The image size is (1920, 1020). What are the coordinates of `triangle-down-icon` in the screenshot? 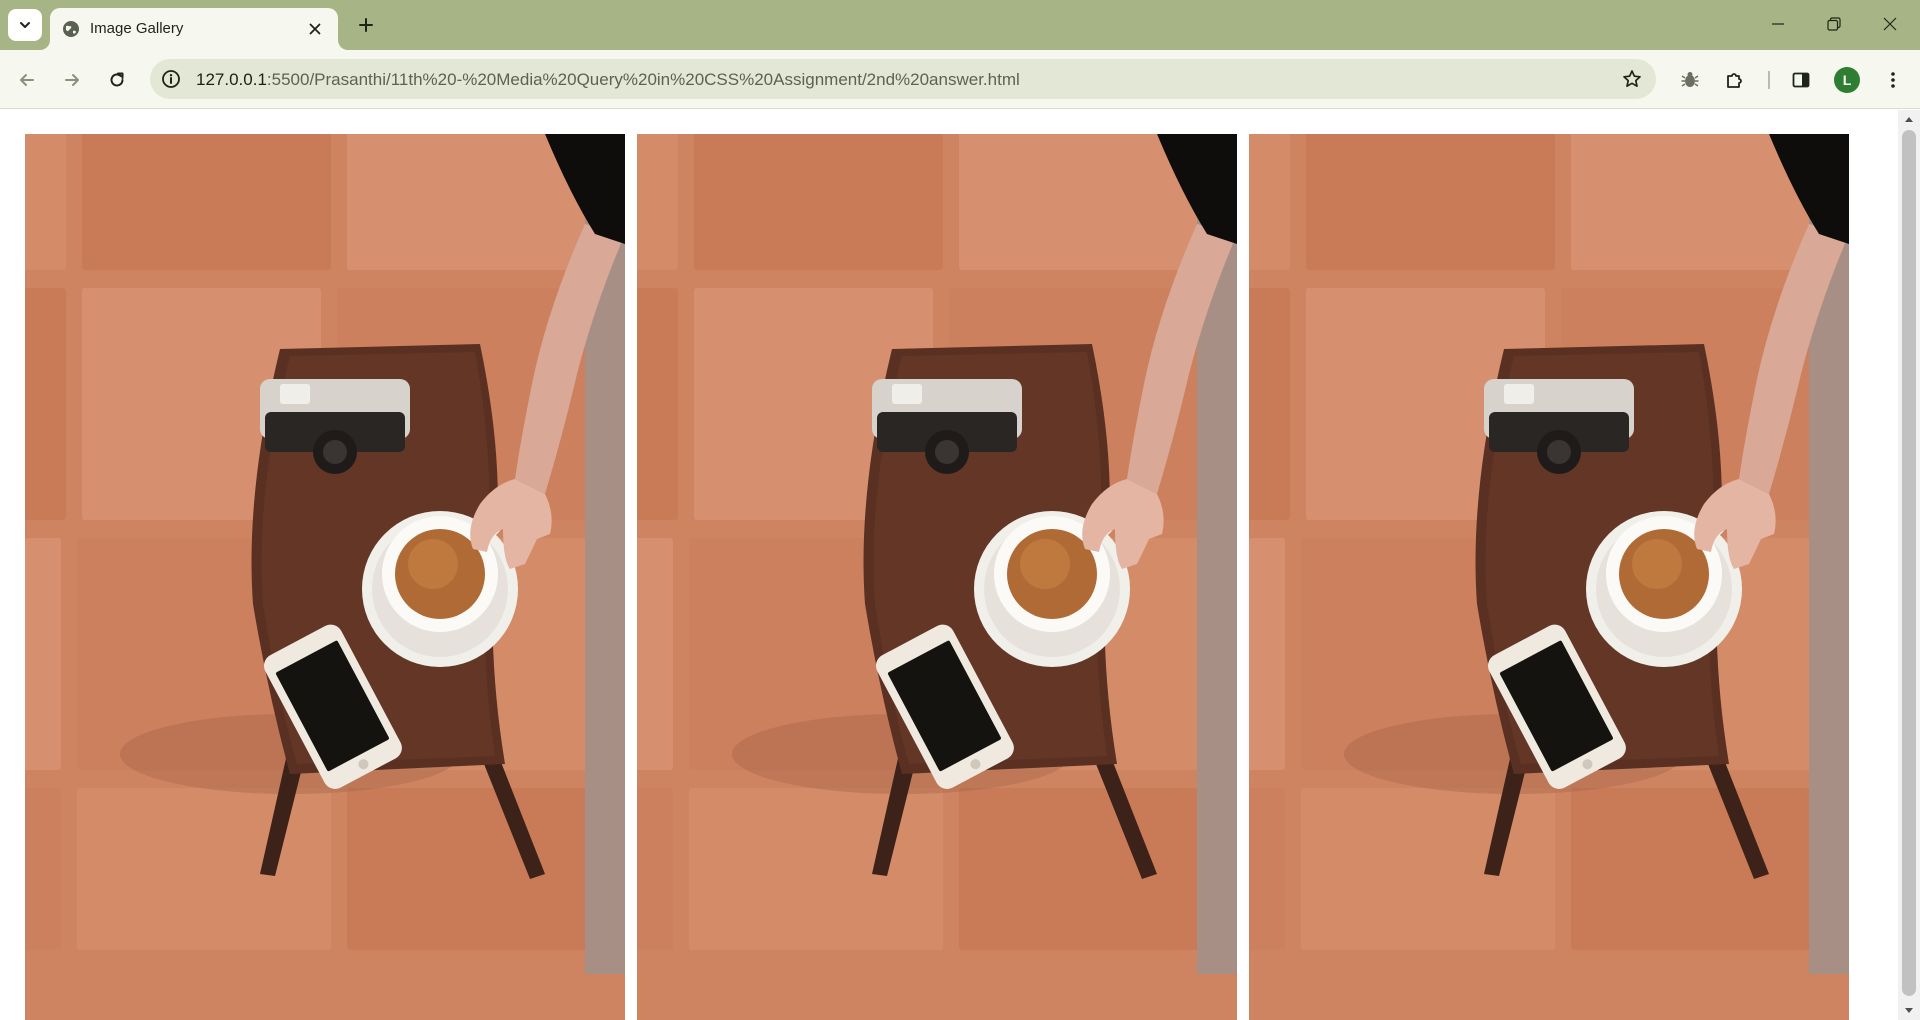 It's located at (1909, 1010).